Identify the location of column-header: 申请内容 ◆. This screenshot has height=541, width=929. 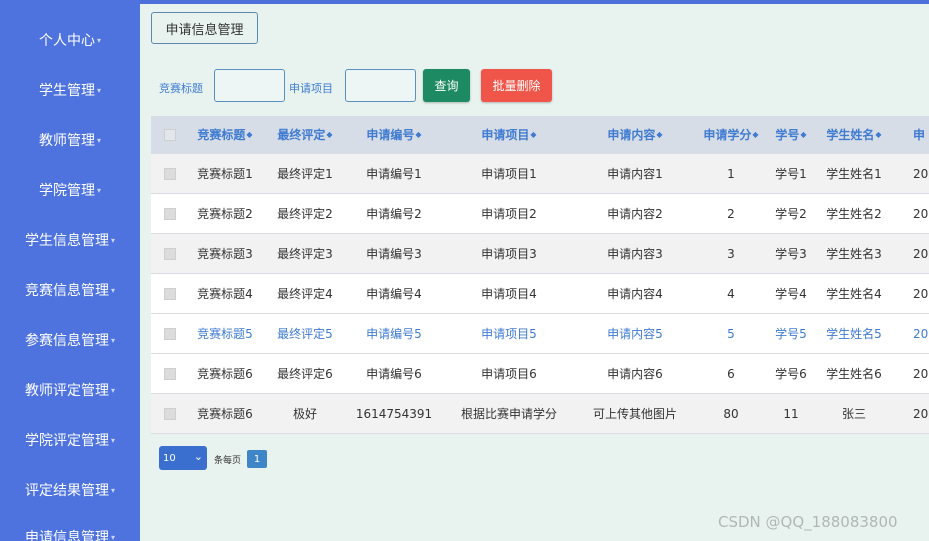
(635, 134).